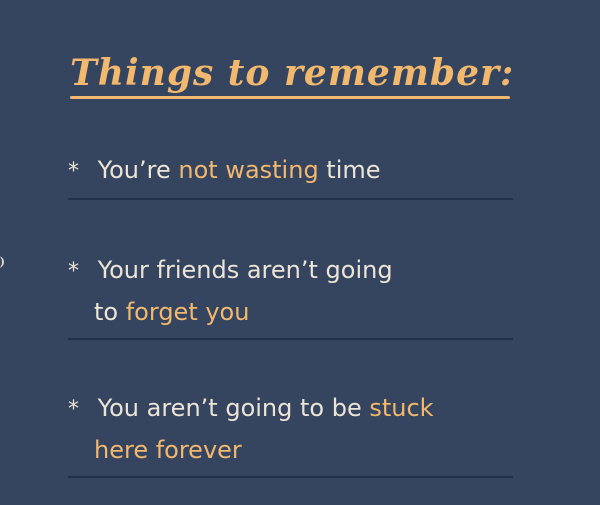 Image resolution: width=600 pixels, height=505 pixels. I want to click on highlight-text: stuck, so click(401, 408).